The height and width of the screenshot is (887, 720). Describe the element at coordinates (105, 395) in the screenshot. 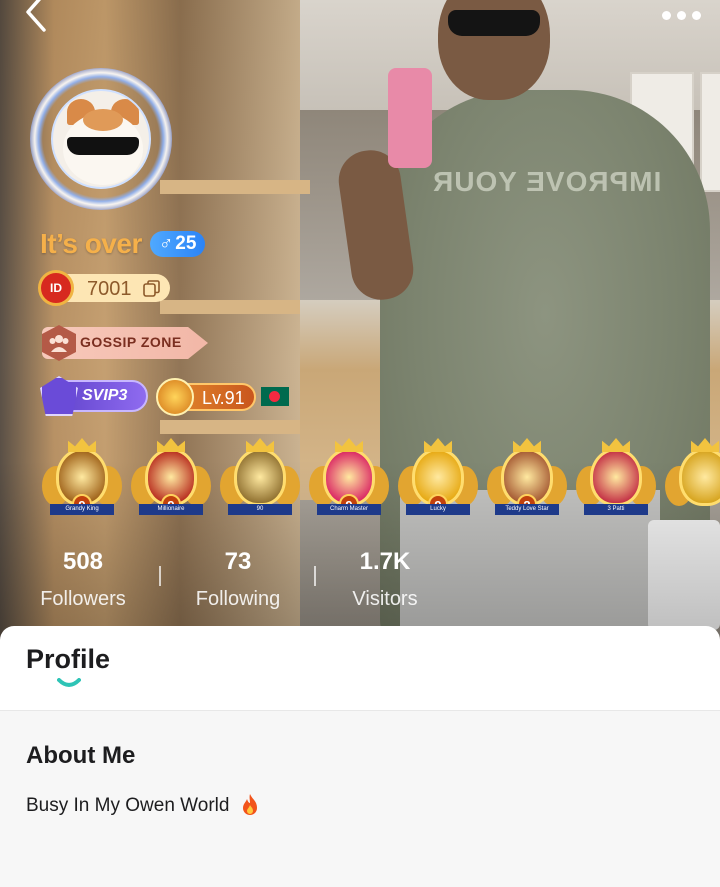

I see `svip-label: SVIP3` at that location.